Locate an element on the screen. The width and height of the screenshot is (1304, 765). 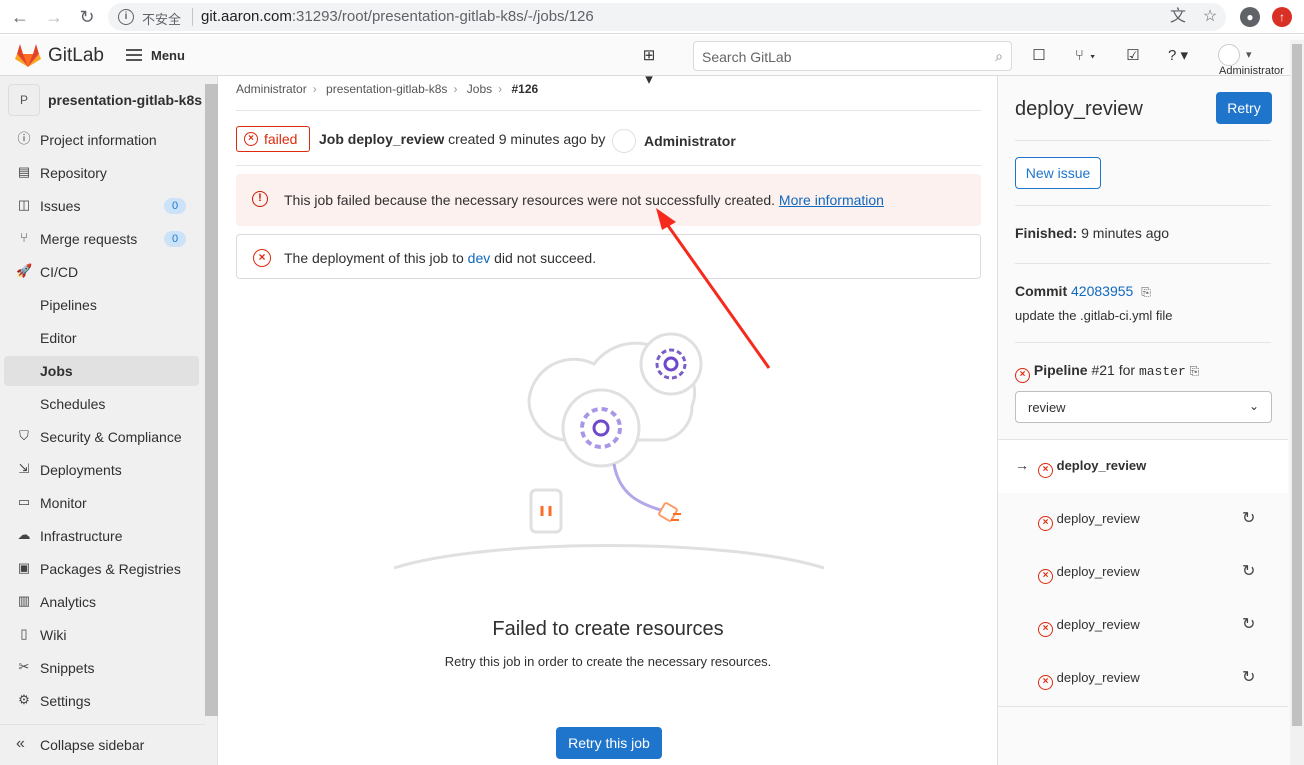
job-title: deploy_review is located at coordinates (1079, 109).